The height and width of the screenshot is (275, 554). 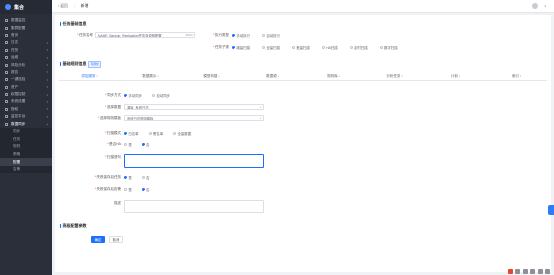 What do you see at coordinates (98, 239) in the screenshot?
I see `submit-button: 确定` at bounding box center [98, 239].